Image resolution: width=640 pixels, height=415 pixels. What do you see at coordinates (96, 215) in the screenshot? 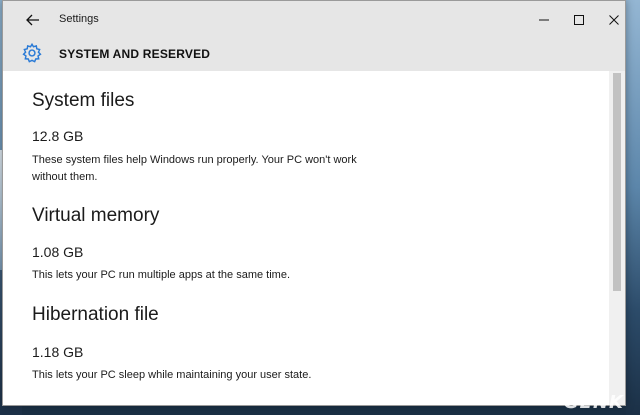
I see `section-heading-virtual-memory: Virtual memory` at bounding box center [96, 215].